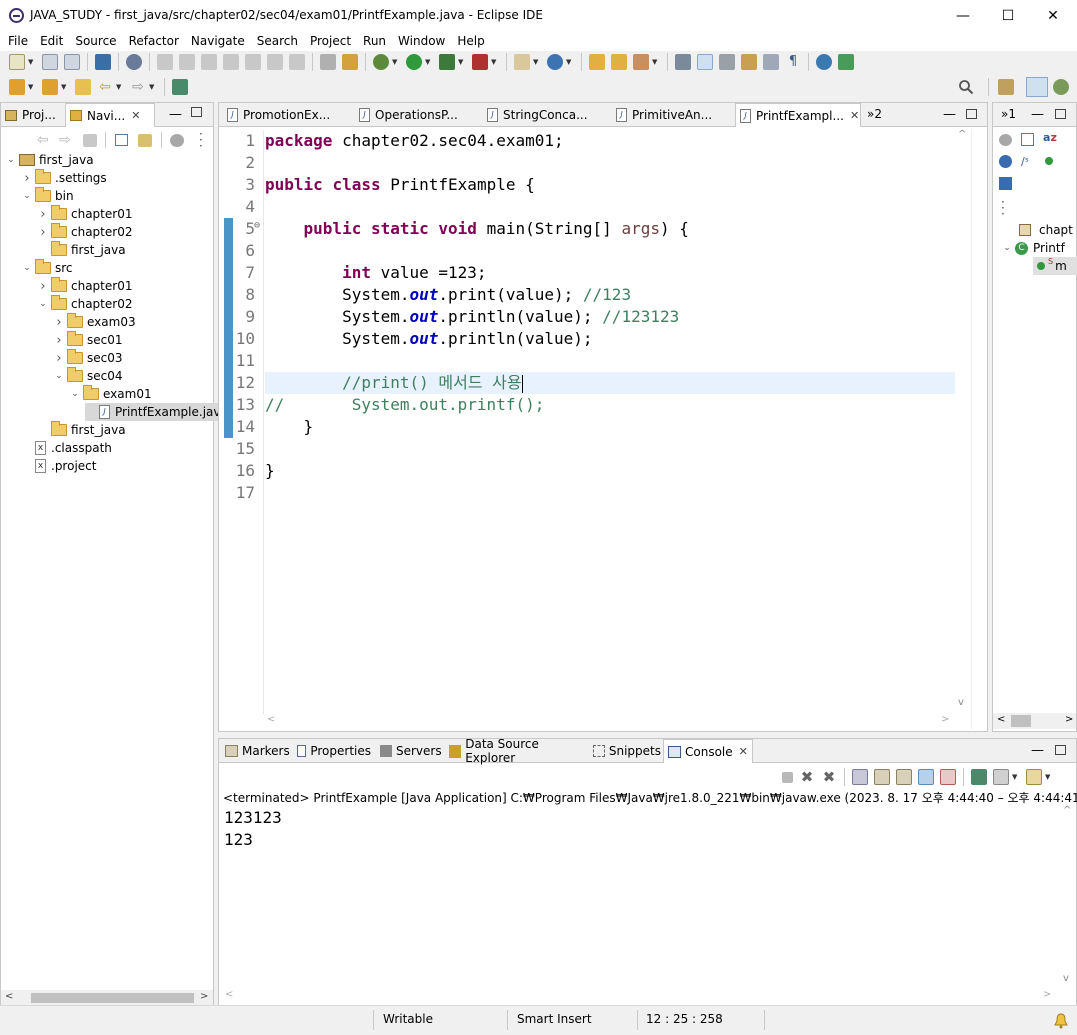 This screenshot has height=1035, width=1077. I want to click on tree-item: x .project, so click(58, 466).